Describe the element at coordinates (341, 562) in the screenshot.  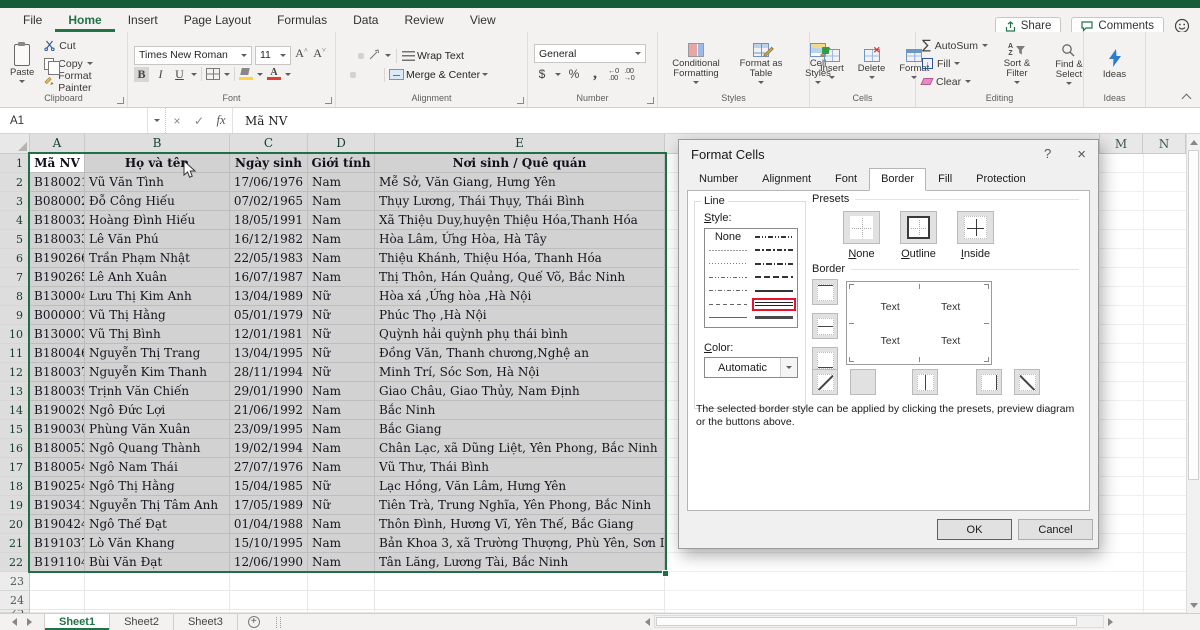
I see `data-cell-r22c4: Nam` at that location.